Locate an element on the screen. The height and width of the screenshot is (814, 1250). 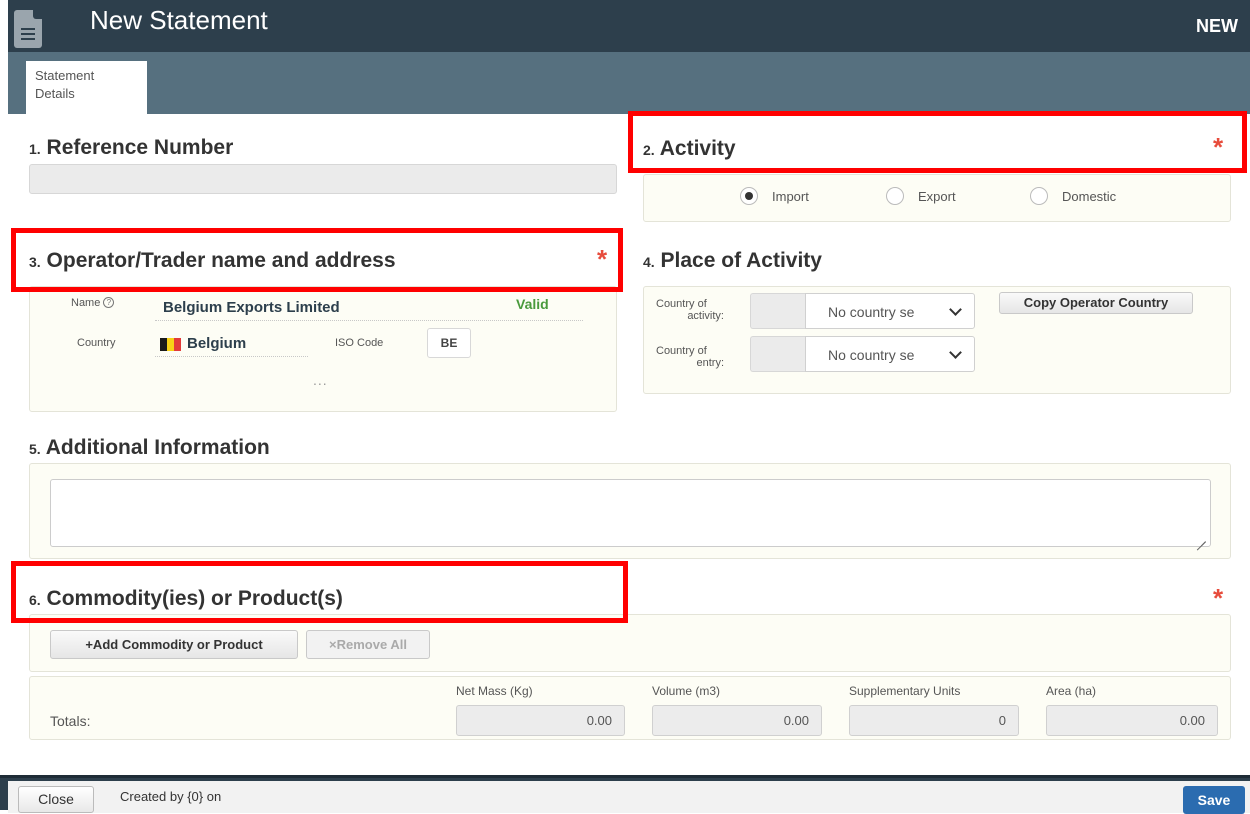
section-title-activity: 2. Activity is located at coordinates (689, 148).